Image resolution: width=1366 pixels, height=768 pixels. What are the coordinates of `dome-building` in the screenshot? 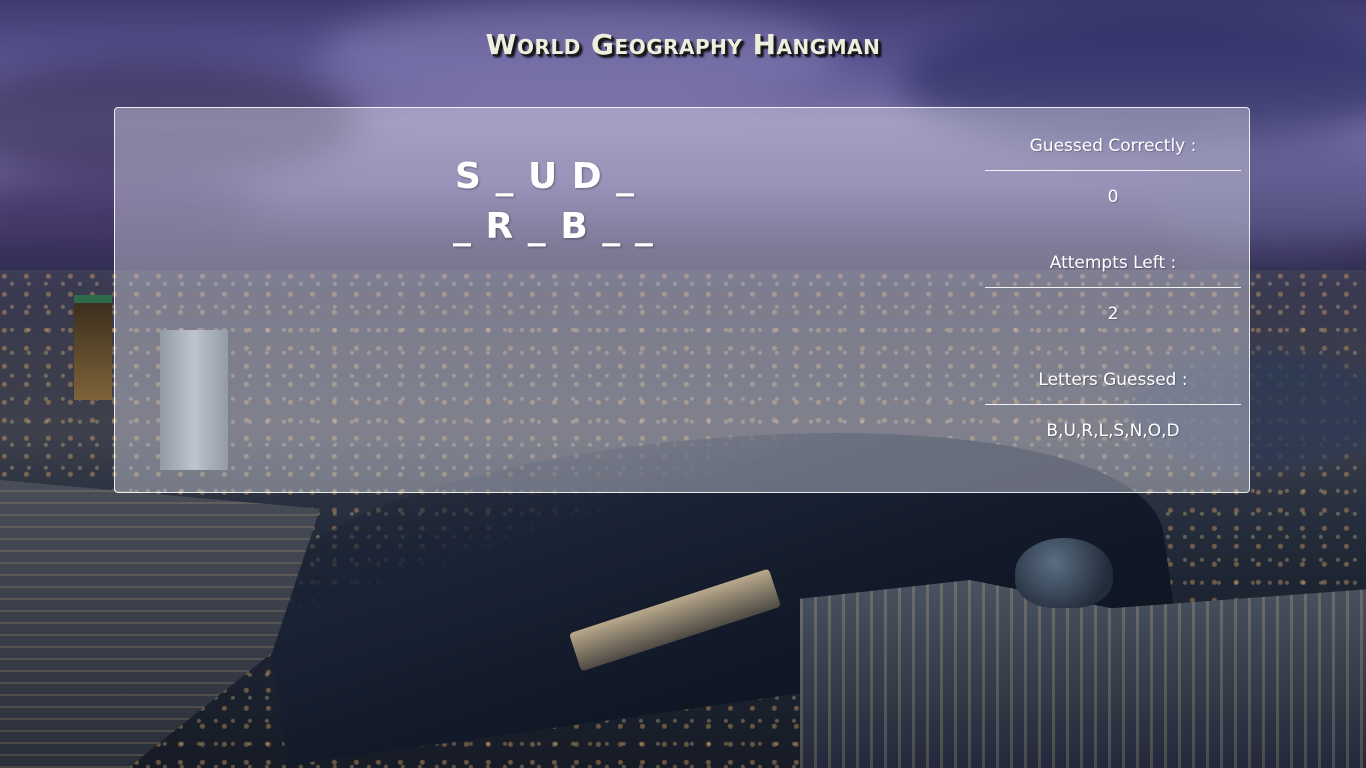 It's located at (1064, 573).